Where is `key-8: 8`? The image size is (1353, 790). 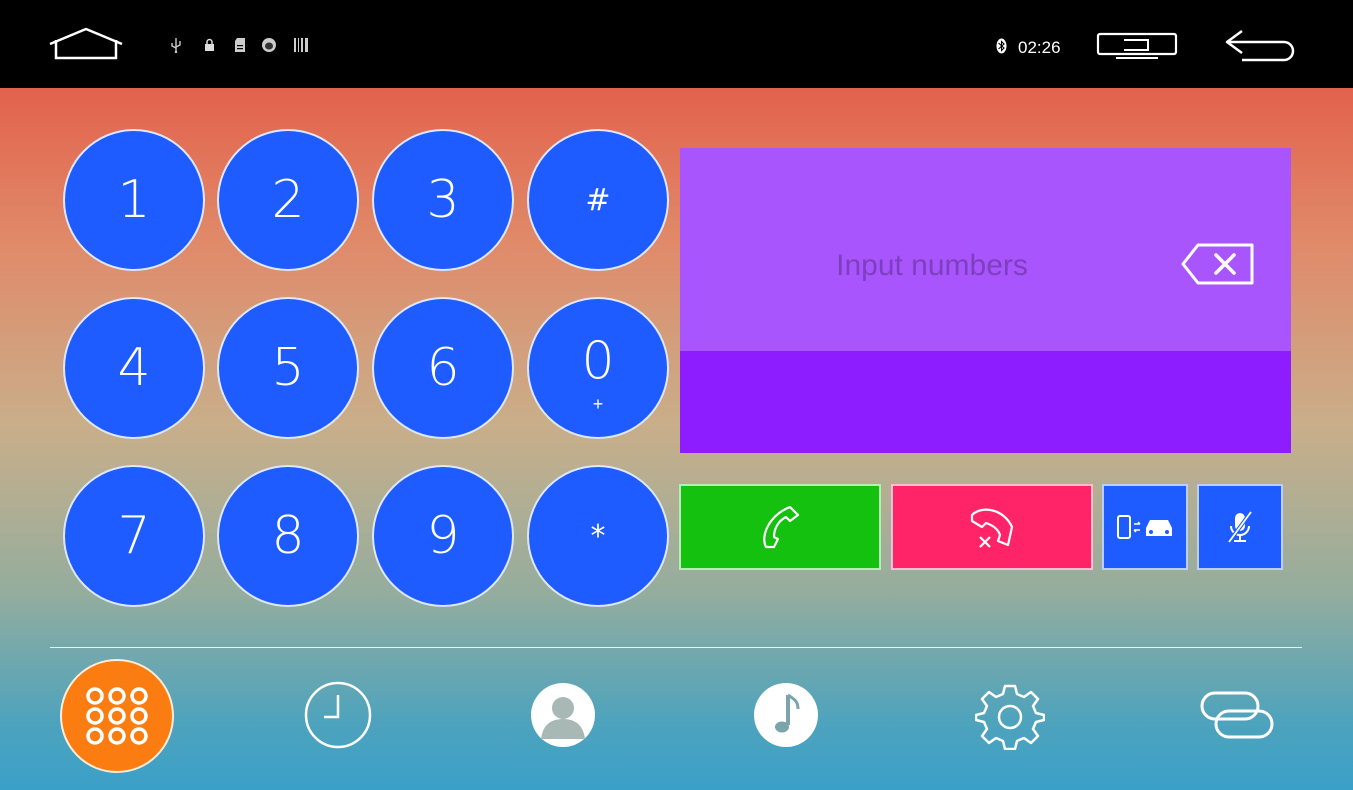 key-8: 8 is located at coordinates (288, 536).